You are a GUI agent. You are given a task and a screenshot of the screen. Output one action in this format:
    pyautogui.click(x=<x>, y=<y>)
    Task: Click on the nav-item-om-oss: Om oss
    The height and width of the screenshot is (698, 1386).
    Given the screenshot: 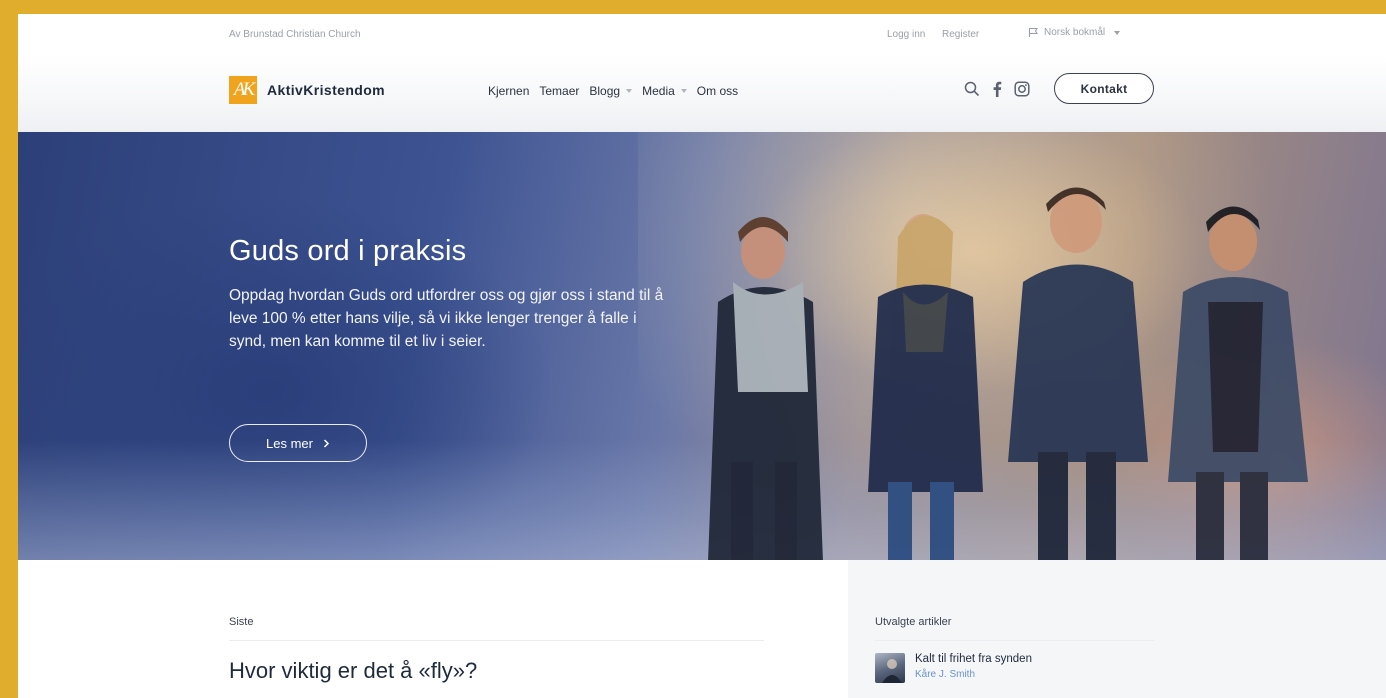 What is the action you would take?
    pyautogui.click(x=717, y=91)
    